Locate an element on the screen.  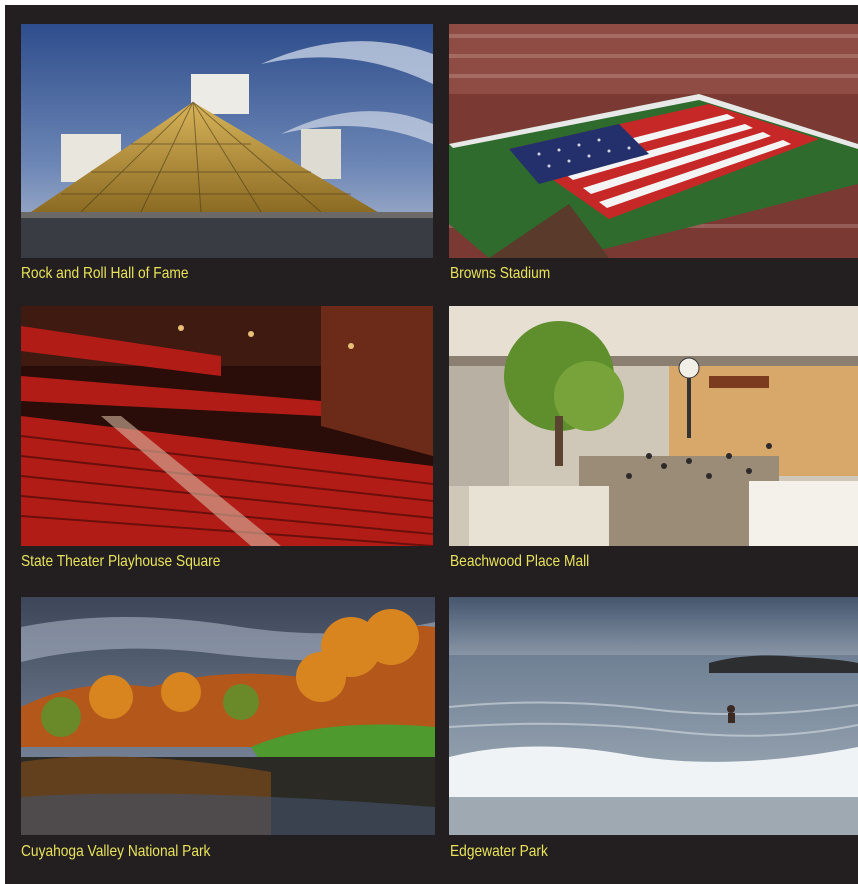
browns-stadium-photo is located at coordinates (653, 141).